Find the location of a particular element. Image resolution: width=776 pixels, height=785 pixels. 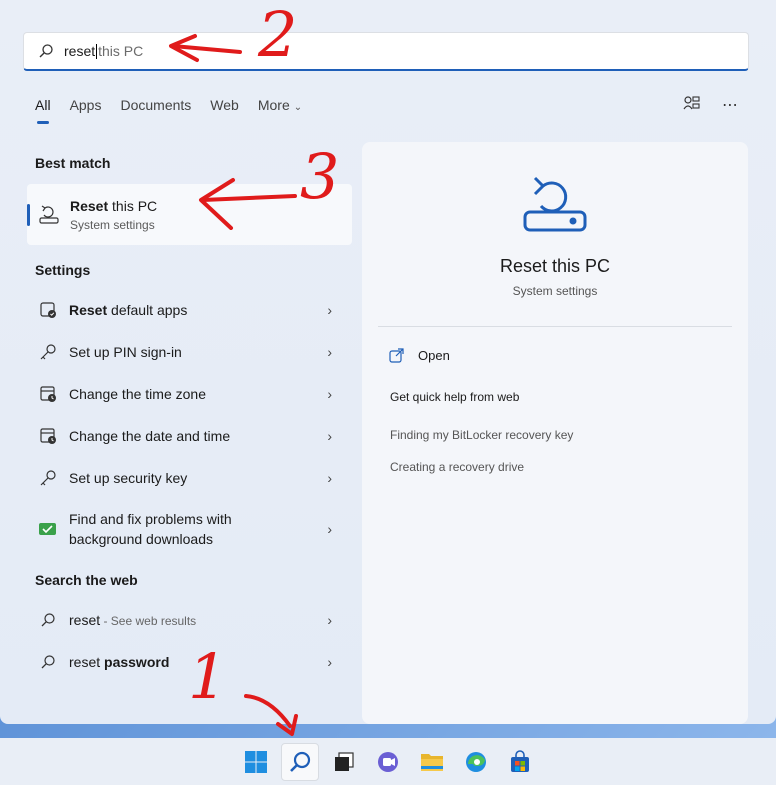

list-item-web-reset: reset - See web results › is located at coordinates (189, 620).